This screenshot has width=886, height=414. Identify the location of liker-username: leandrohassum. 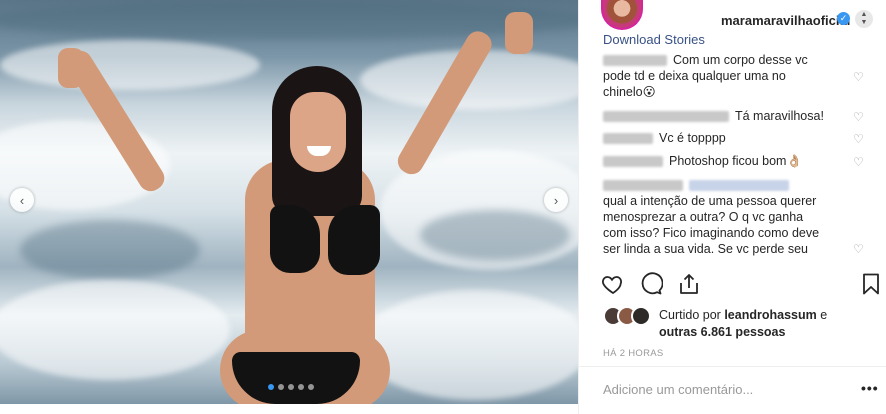
(770, 315).